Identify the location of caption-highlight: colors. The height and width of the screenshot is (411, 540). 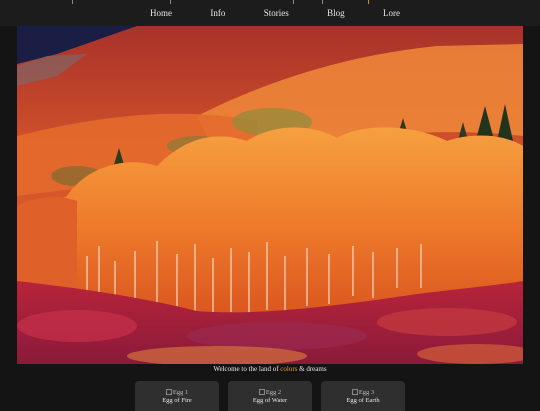
(289, 369).